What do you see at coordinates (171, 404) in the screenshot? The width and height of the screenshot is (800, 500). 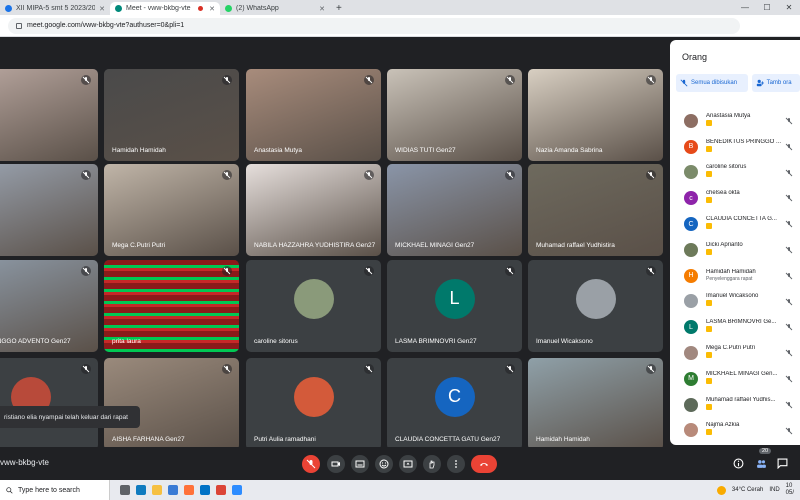 I see `participant-tile: AISHA FARHANA Gen27` at bounding box center [171, 404].